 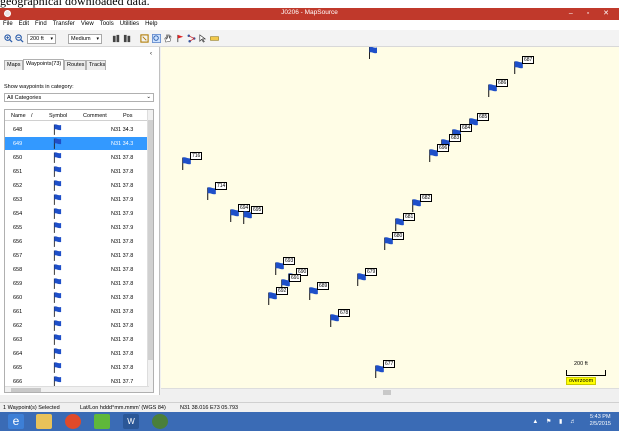 I want to click on list-item: 664 N31 37.8, so click(x=77, y=353).